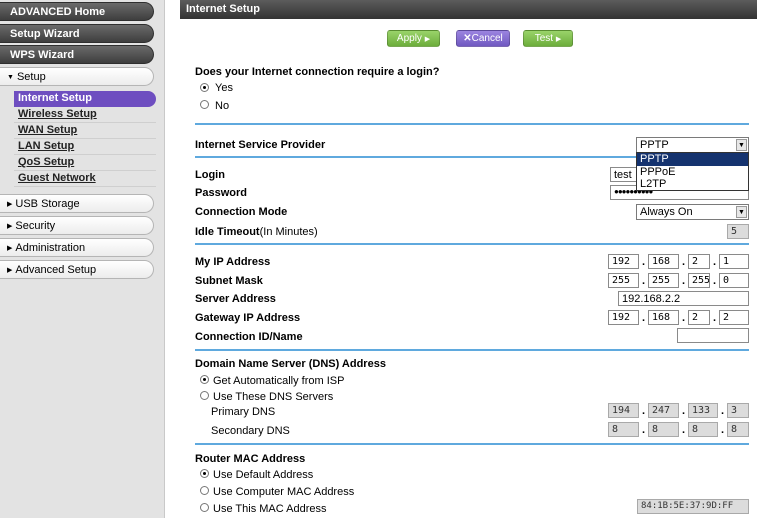 This screenshot has width=757, height=518. What do you see at coordinates (663, 410) in the screenshot?
I see `primary-dns-octet-2: 247` at bounding box center [663, 410].